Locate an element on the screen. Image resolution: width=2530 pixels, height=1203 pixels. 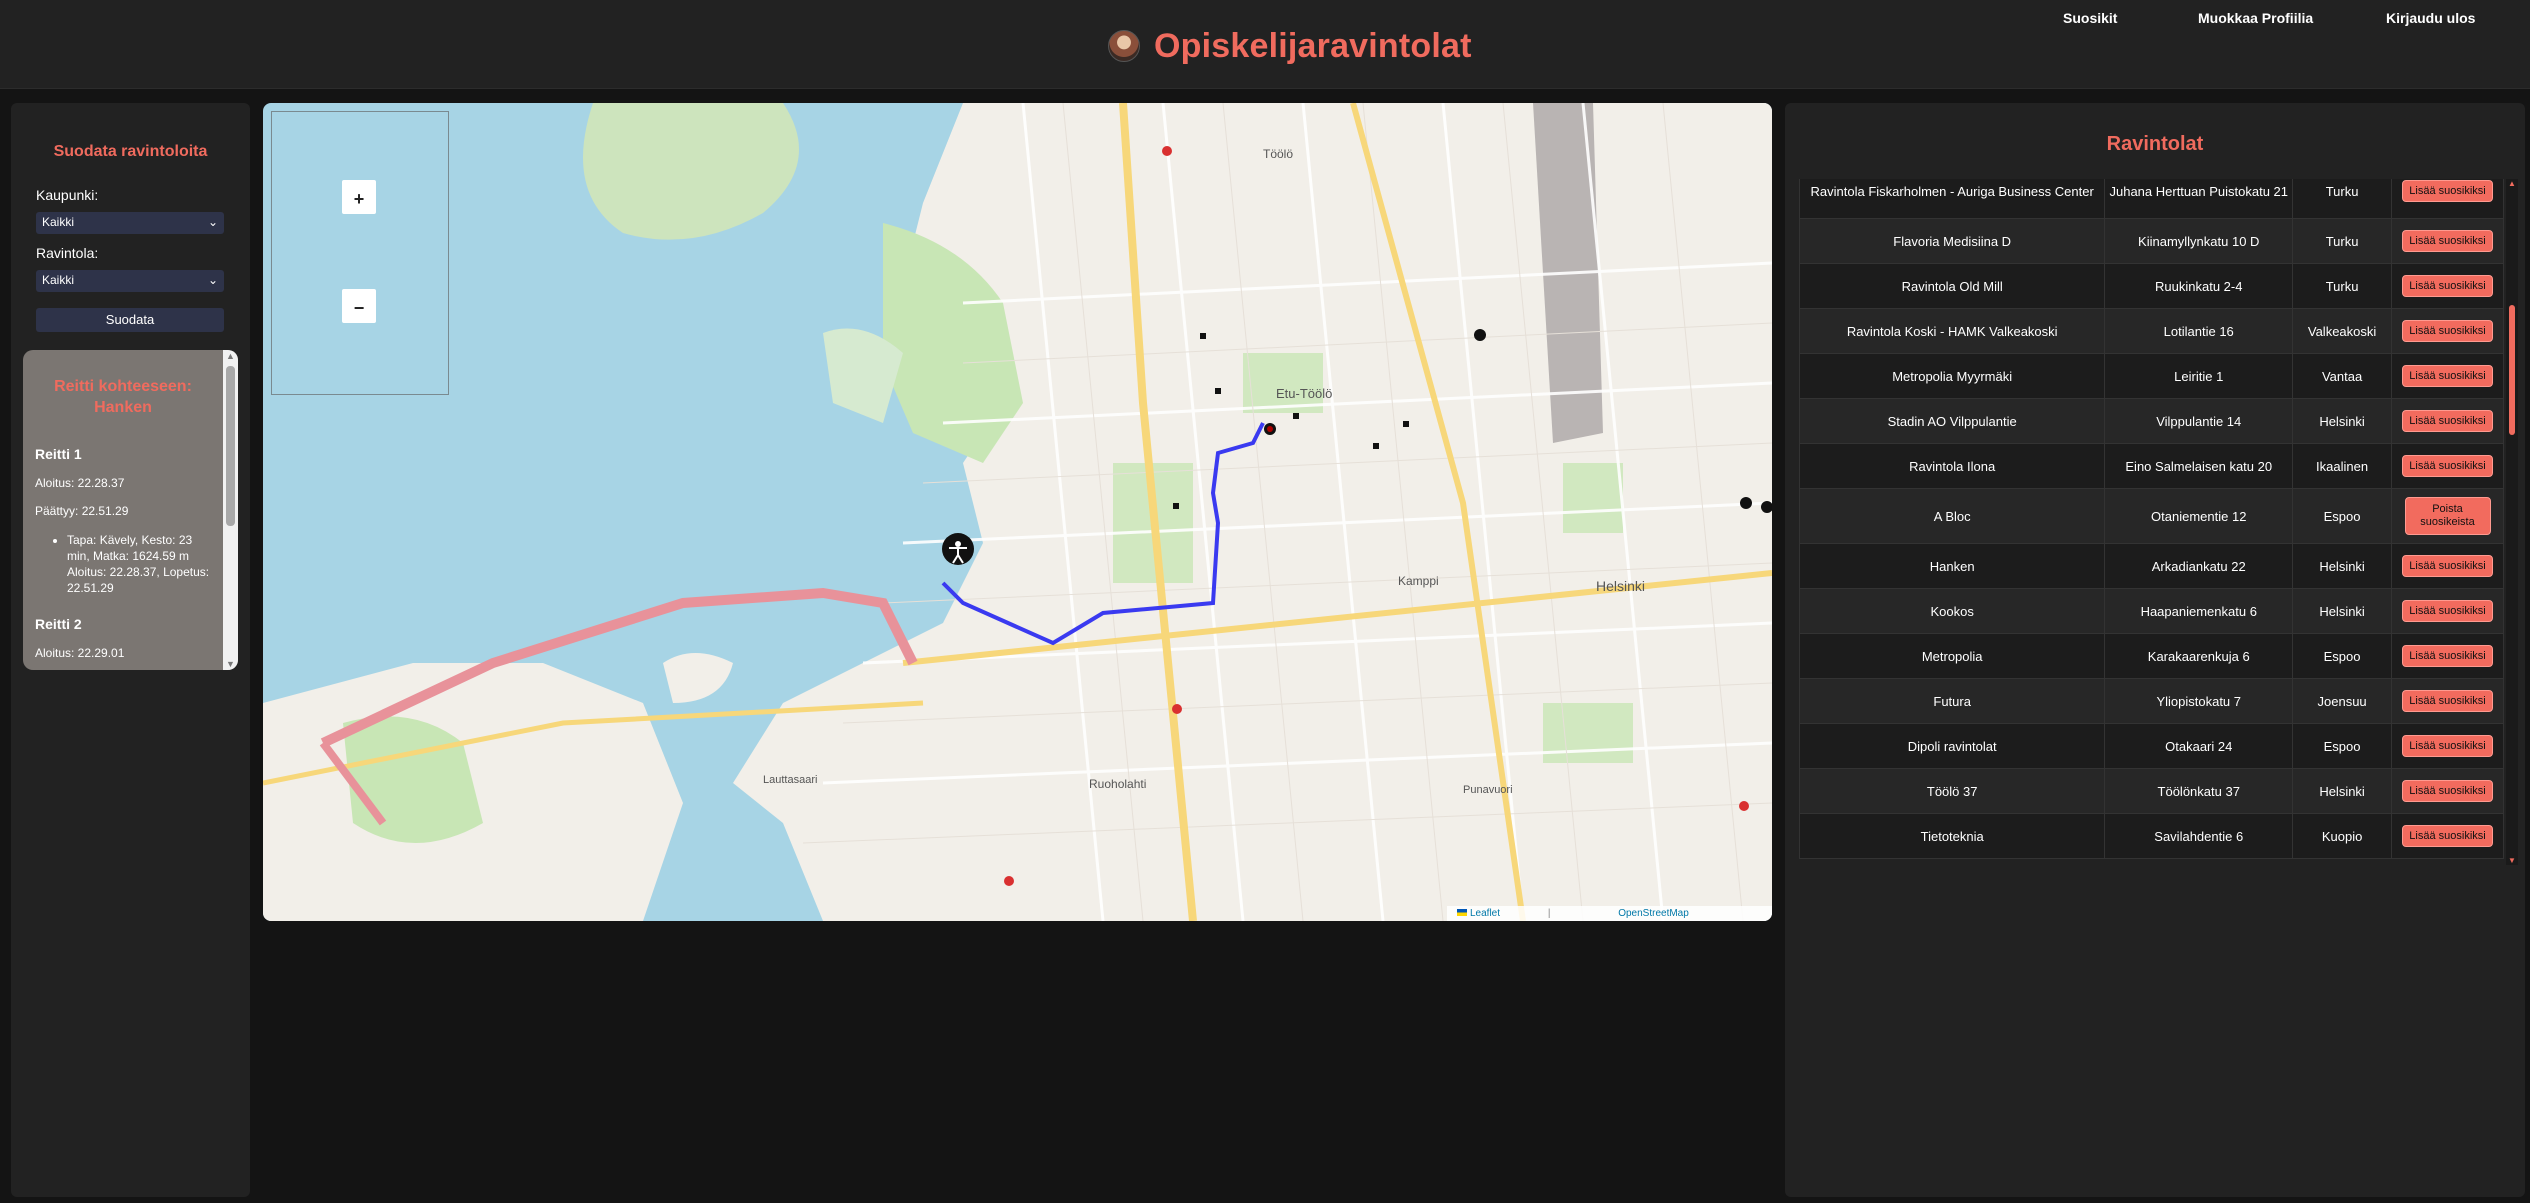
svg-text: Töölö is located at coordinates (1278, 154).